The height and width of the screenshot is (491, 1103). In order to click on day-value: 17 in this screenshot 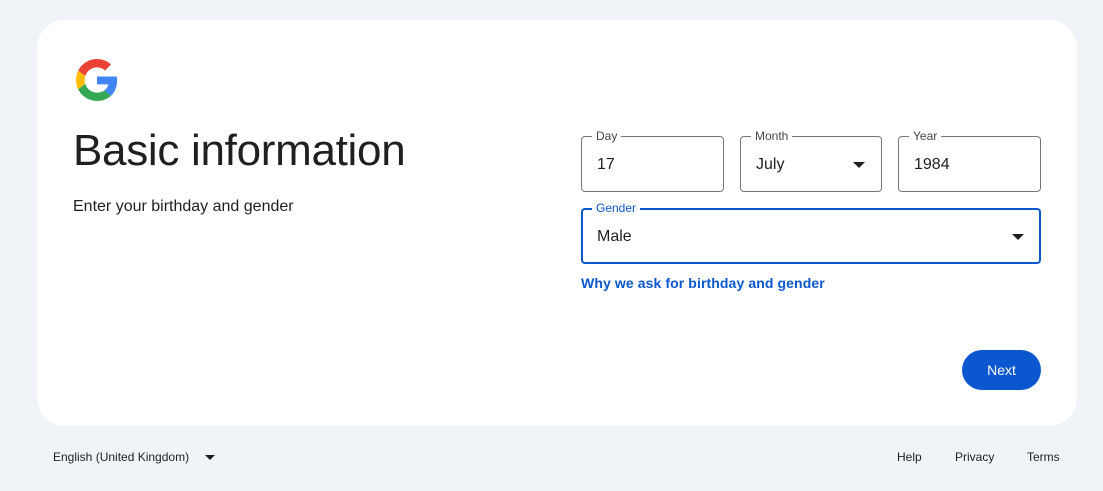, I will do `click(606, 165)`.